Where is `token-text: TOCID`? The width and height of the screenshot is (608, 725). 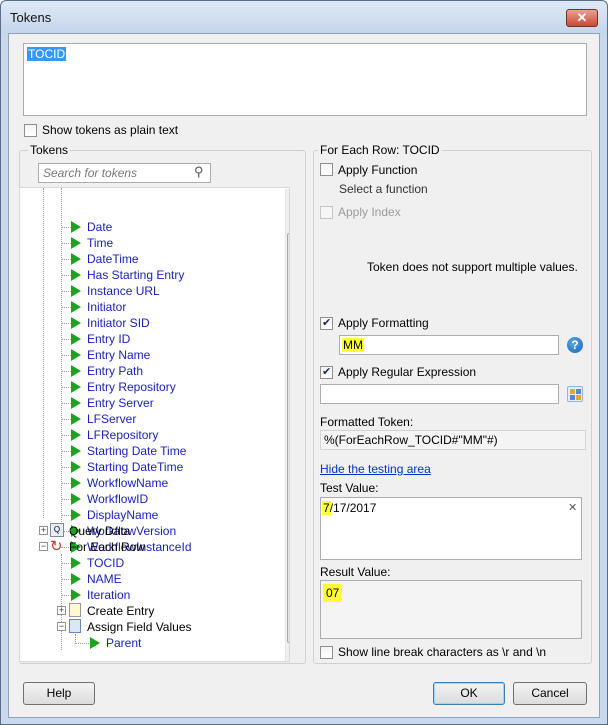
token-text: TOCID is located at coordinates (47, 54).